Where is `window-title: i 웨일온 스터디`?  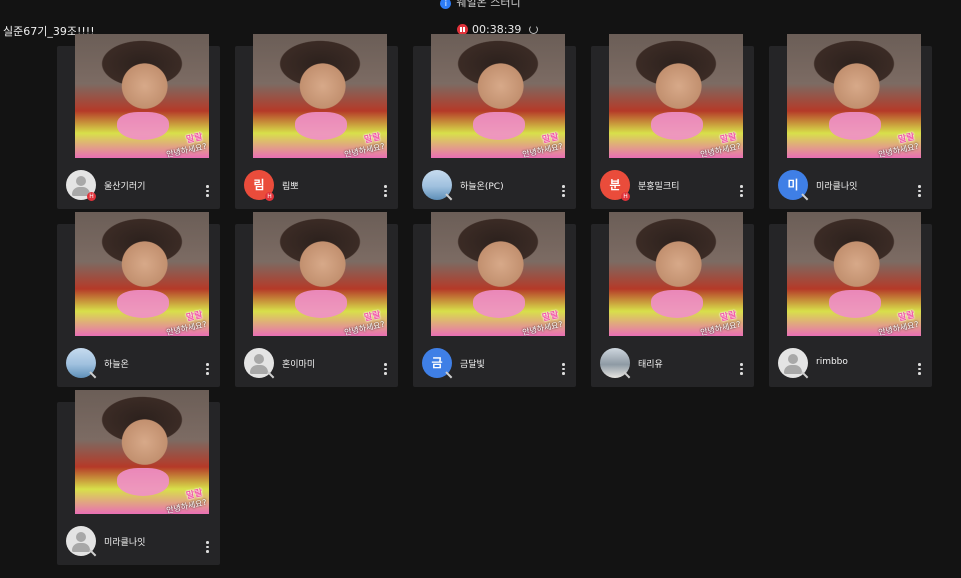
window-title: i 웨일온 스터디 is located at coordinates (480, 5).